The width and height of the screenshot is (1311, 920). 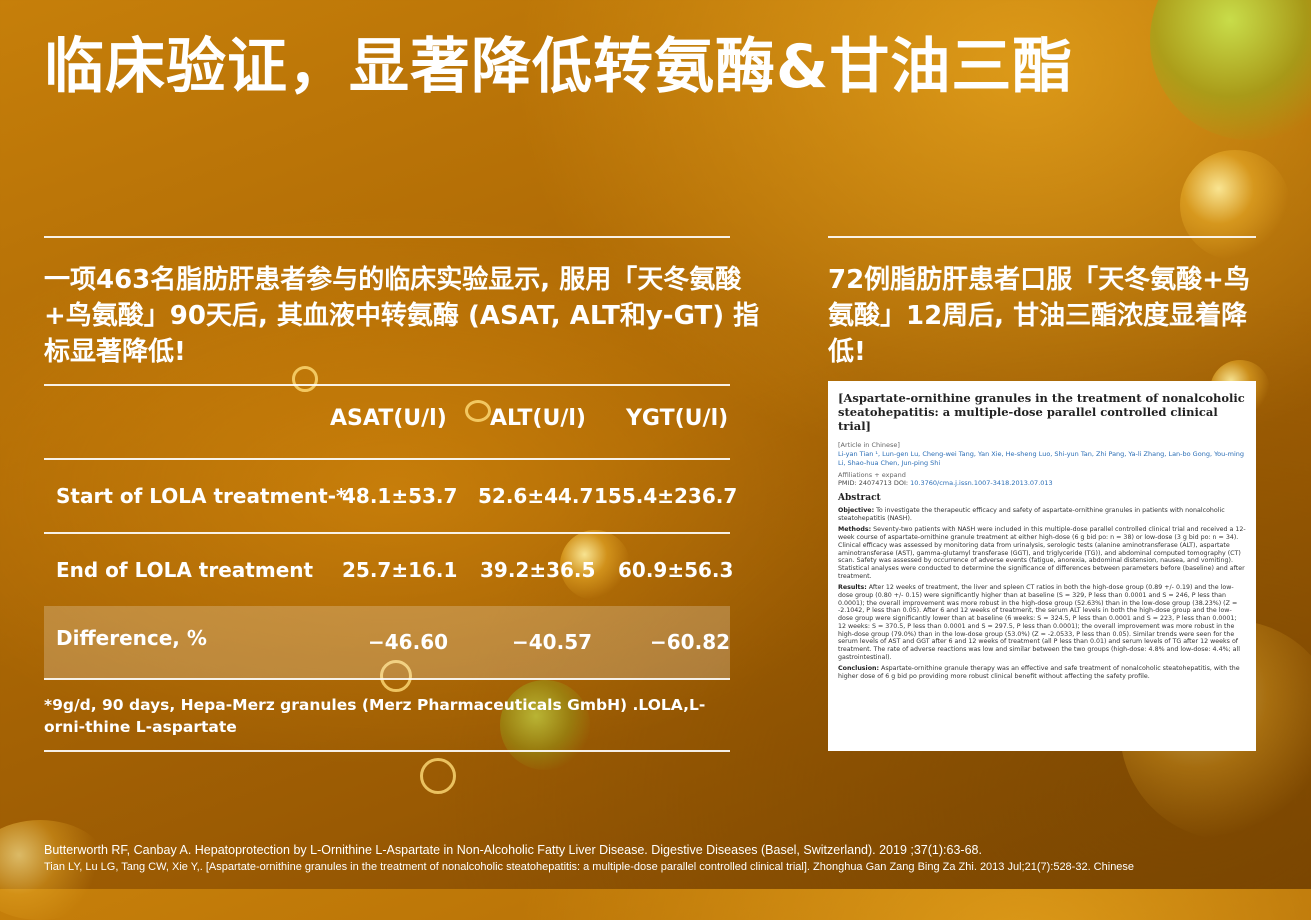 I want to click on cell-asat: 48.1±53.7, so click(x=400, y=496).